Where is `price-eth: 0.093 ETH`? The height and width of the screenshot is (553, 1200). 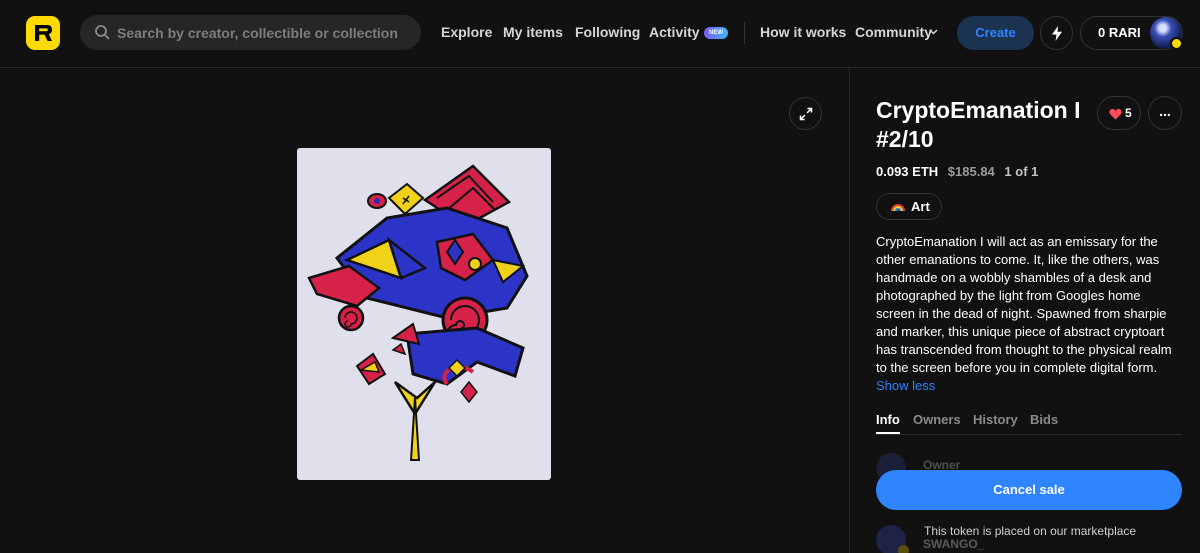 price-eth: 0.093 ETH is located at coordinates (907, 171).